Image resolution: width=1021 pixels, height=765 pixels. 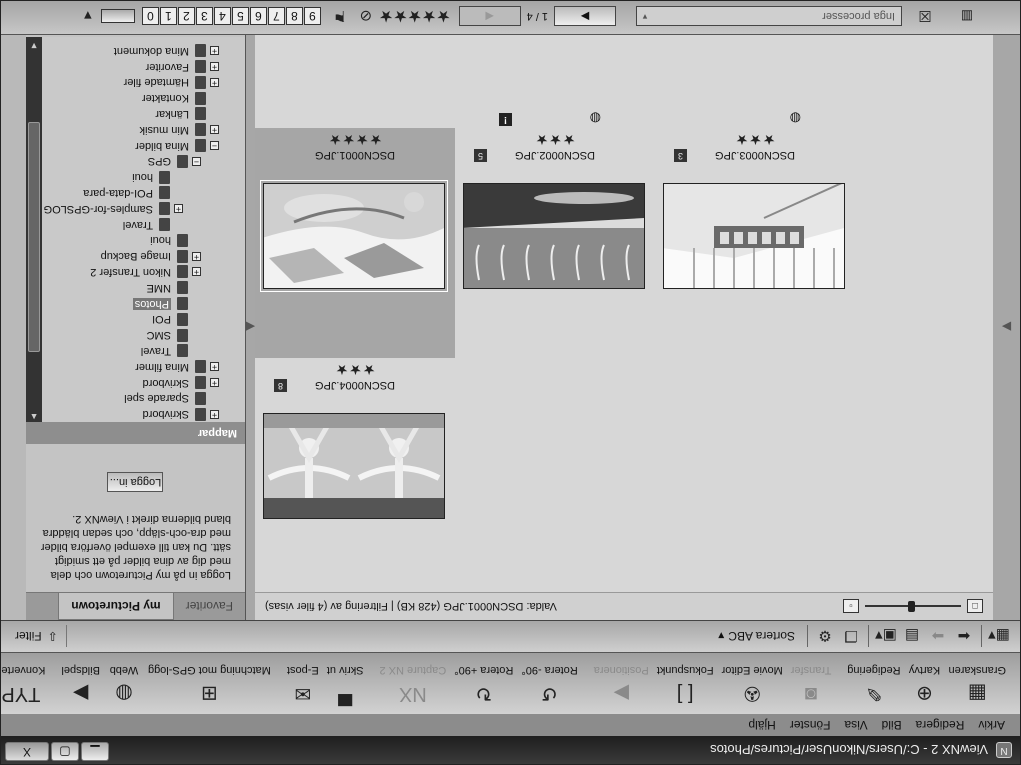 I want to click on tab-my-picturetown: my Picturetown, so click(x=116, y=606).